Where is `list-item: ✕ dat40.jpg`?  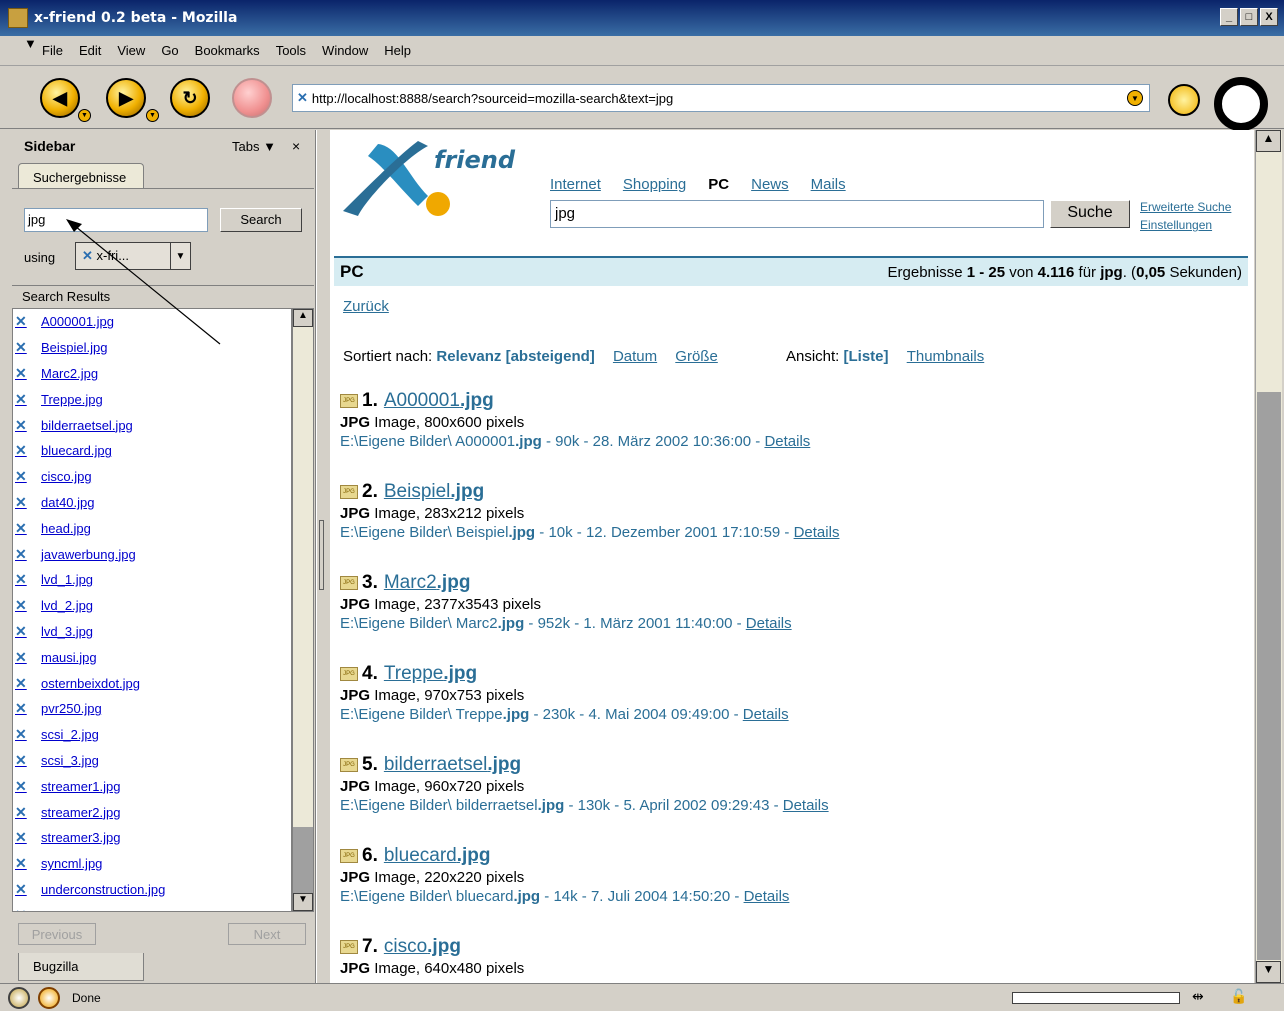 list-item: ✕ dat40.jpg is located at coordinates (152, 503).